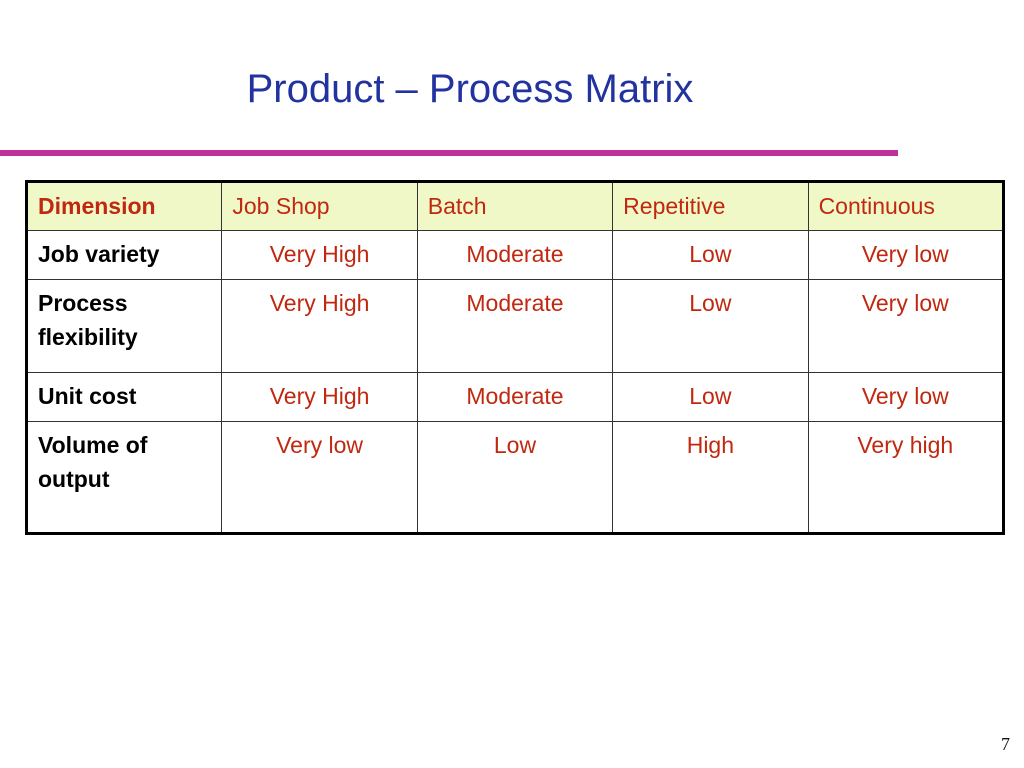 This screenshot has width=1024, height=768. I want to click on page-number: 7, so click(1005, 744).